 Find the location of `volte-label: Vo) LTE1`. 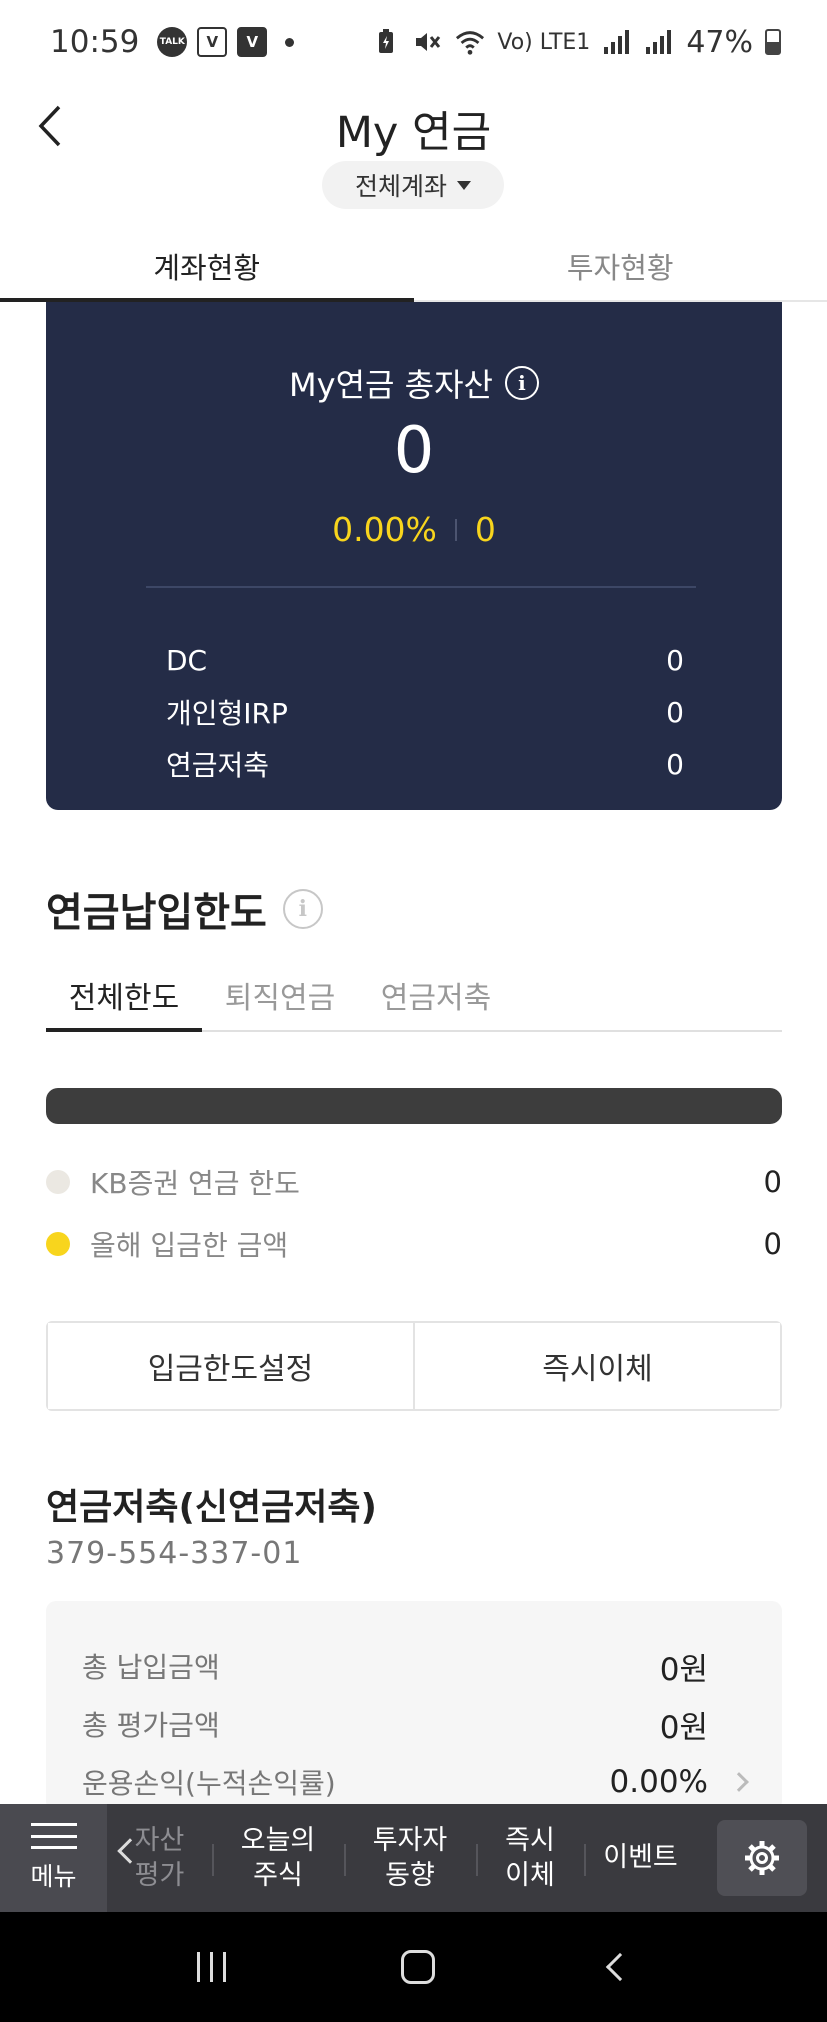

volte-label: Vo) LTE1 is located at coordinates (544, 42).